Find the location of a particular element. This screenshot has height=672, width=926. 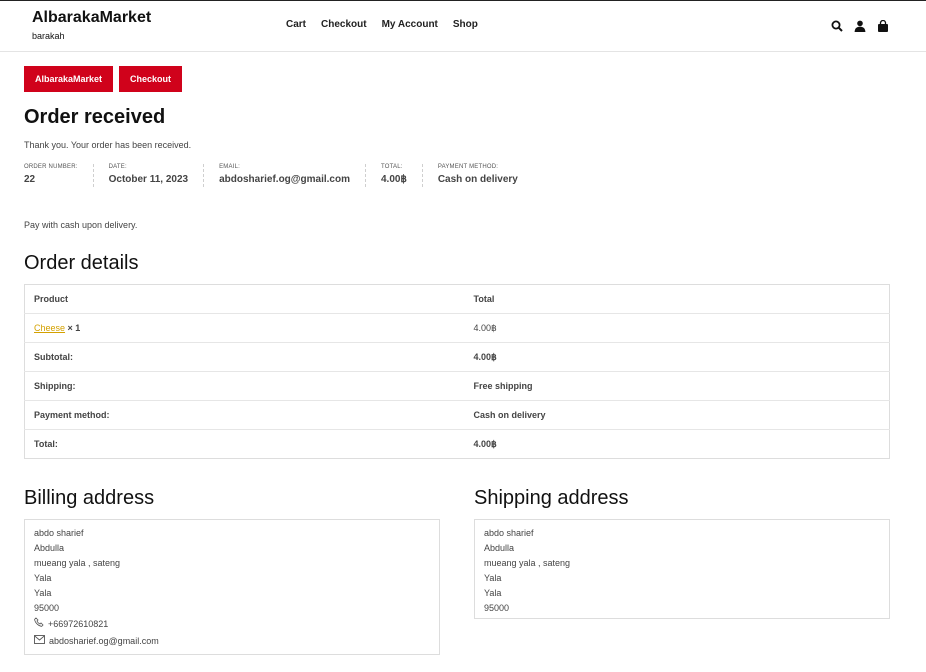

overview-date: DATE: October 11, 2023 is located at coordinates (148, 175).